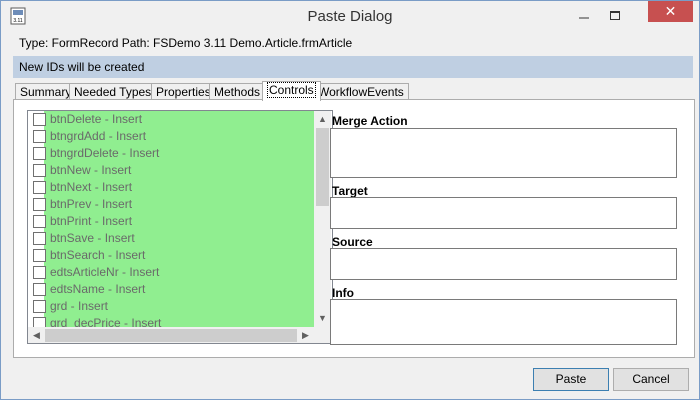  What do you see at coordinates (503, 322) in the screenshot?
I see `info-box` at bounding box center [503, 322].